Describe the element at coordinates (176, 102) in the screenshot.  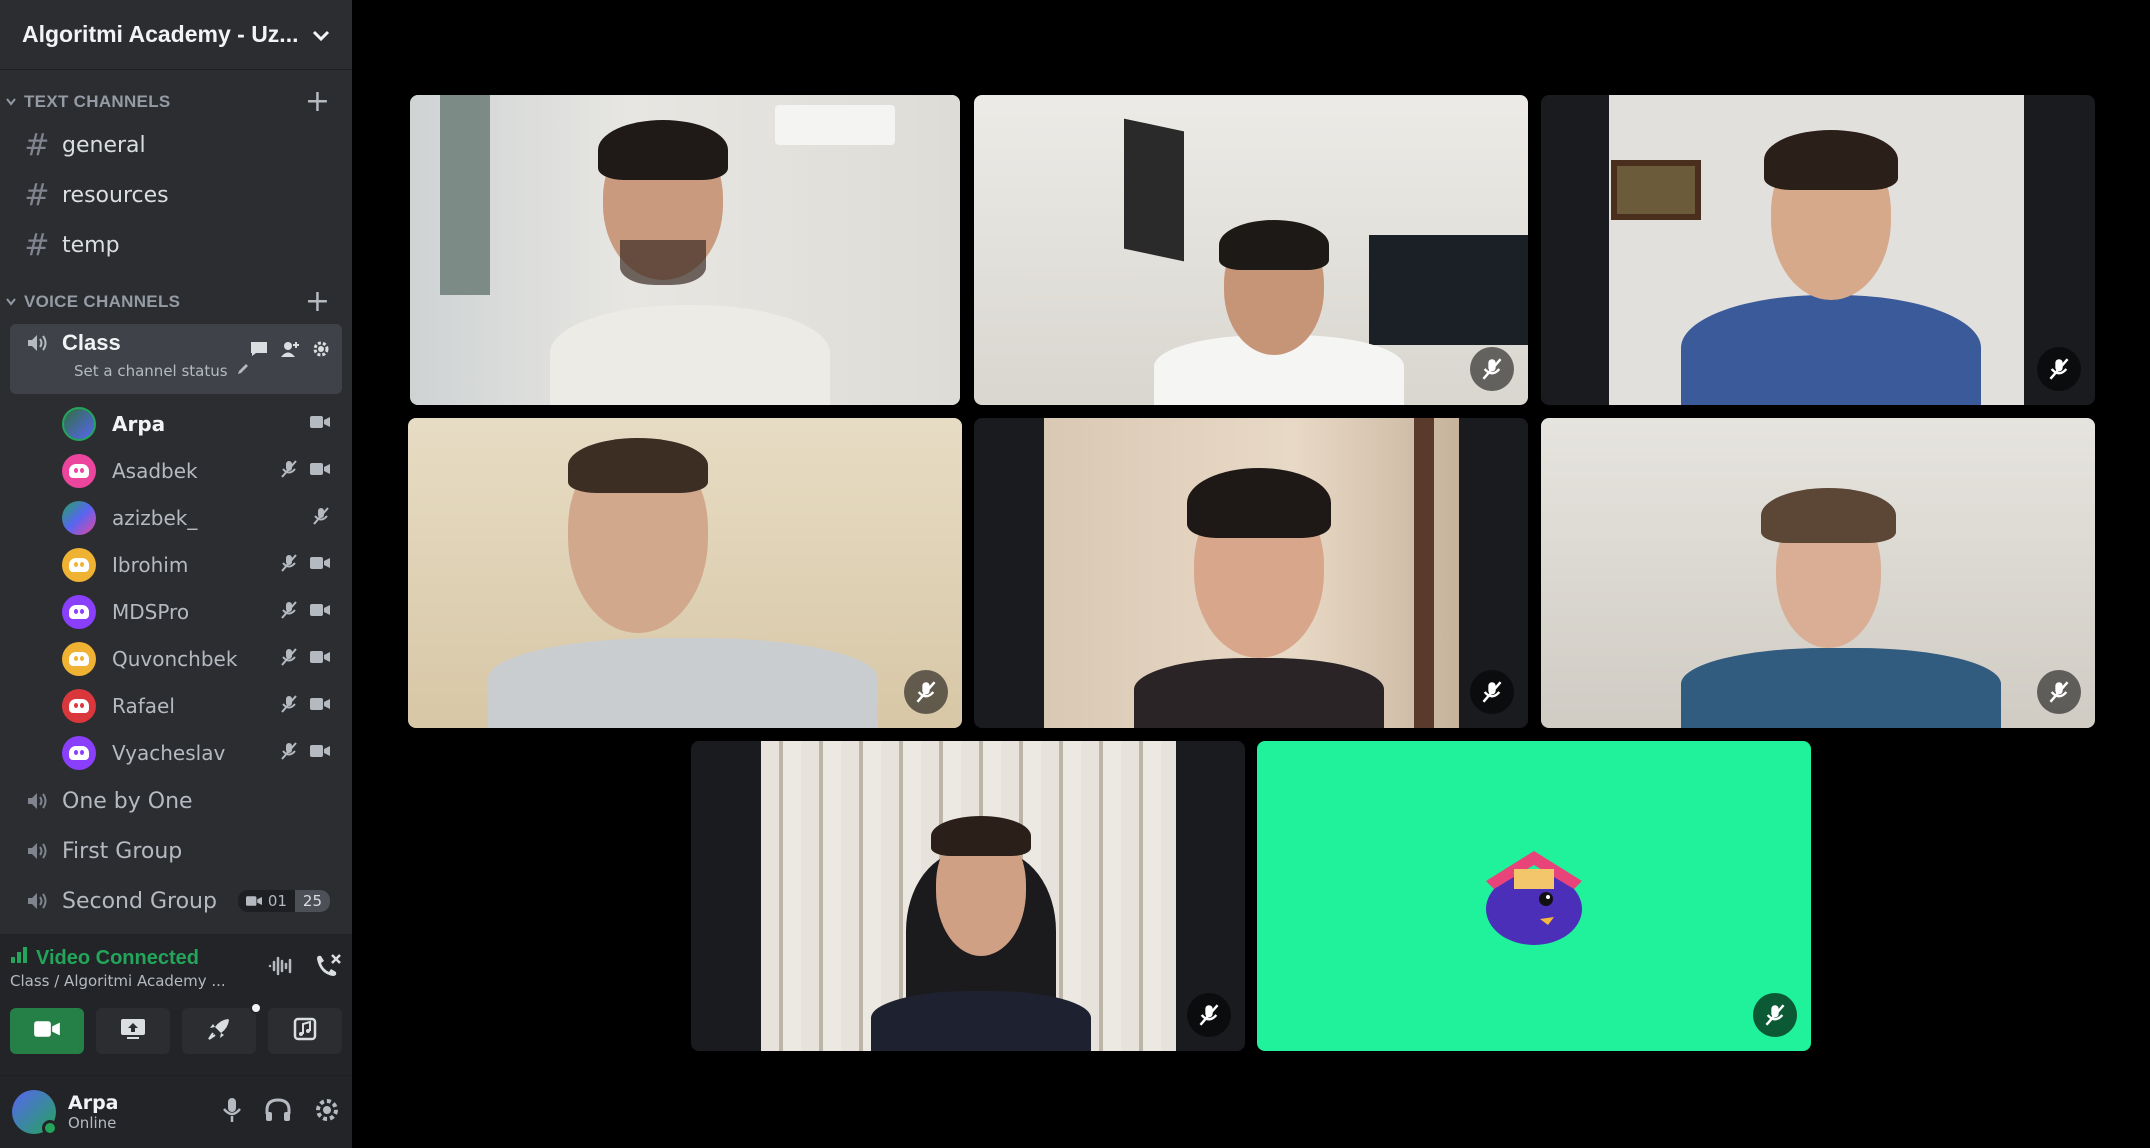
I see `text-channels-category: TEXT CHANNELS +` at that location.